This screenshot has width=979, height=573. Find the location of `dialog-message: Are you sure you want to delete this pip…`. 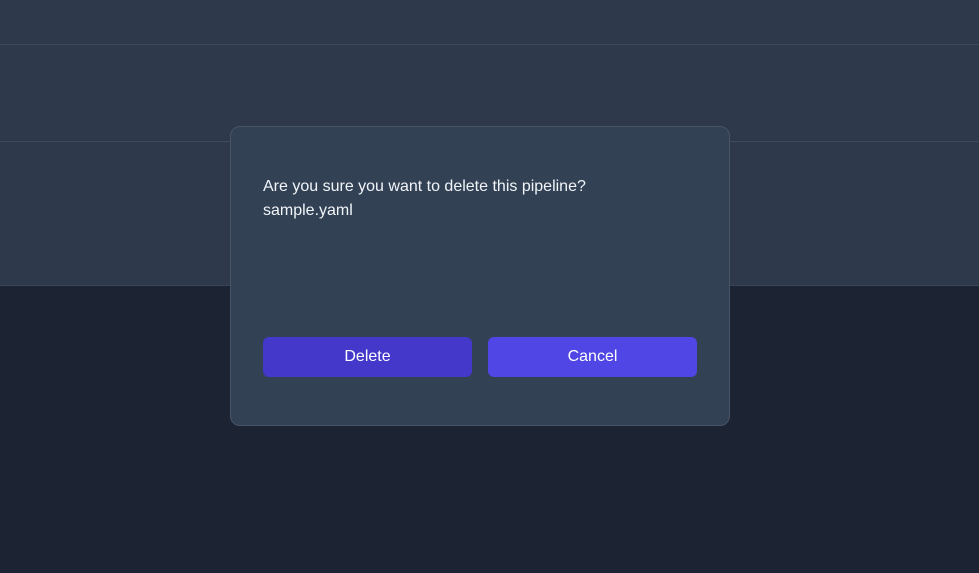

dialog-message: Are you sure you want to delete this pip… is located at coordinates (480, 199).